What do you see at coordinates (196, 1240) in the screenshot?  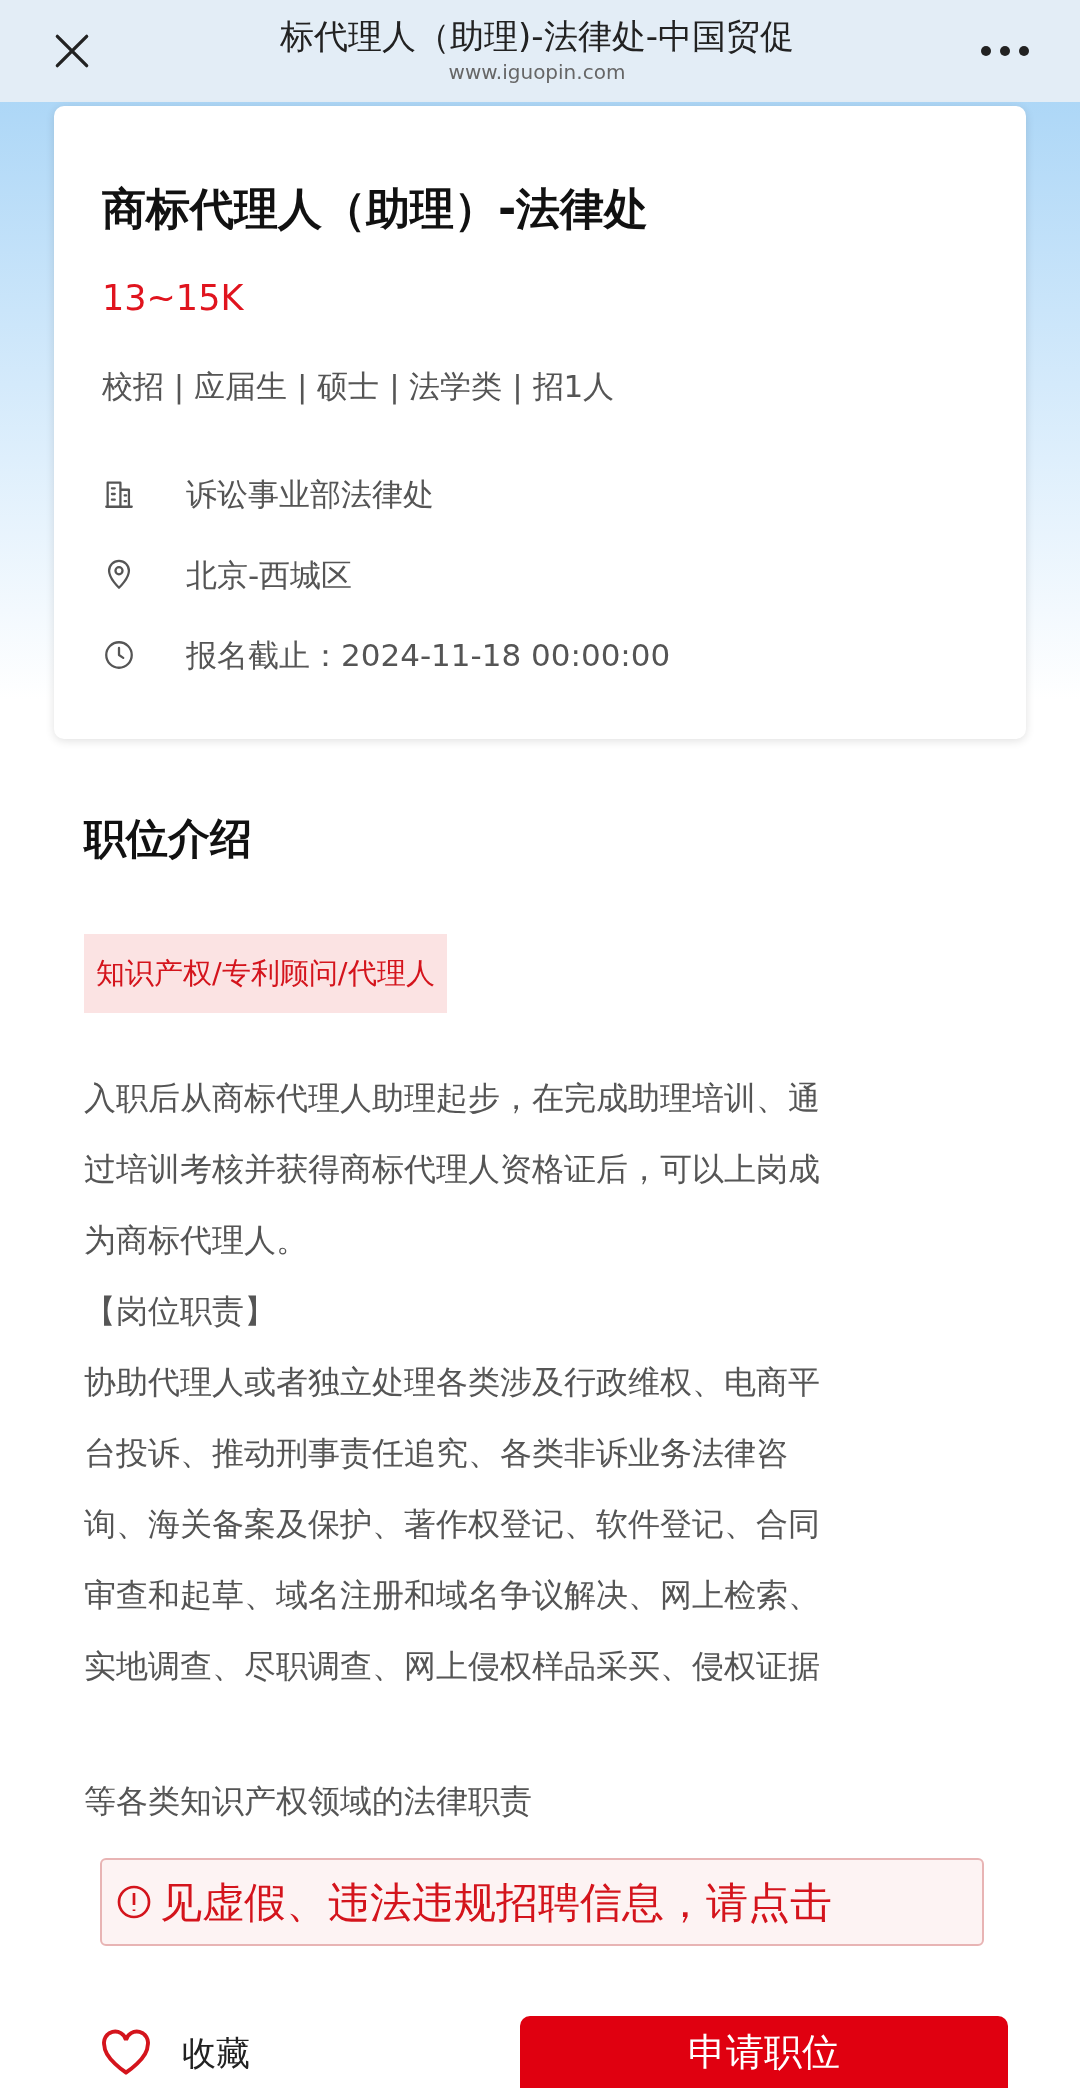 I see `description-line: 为商标代理人。` at bounding box center [196, 1240].